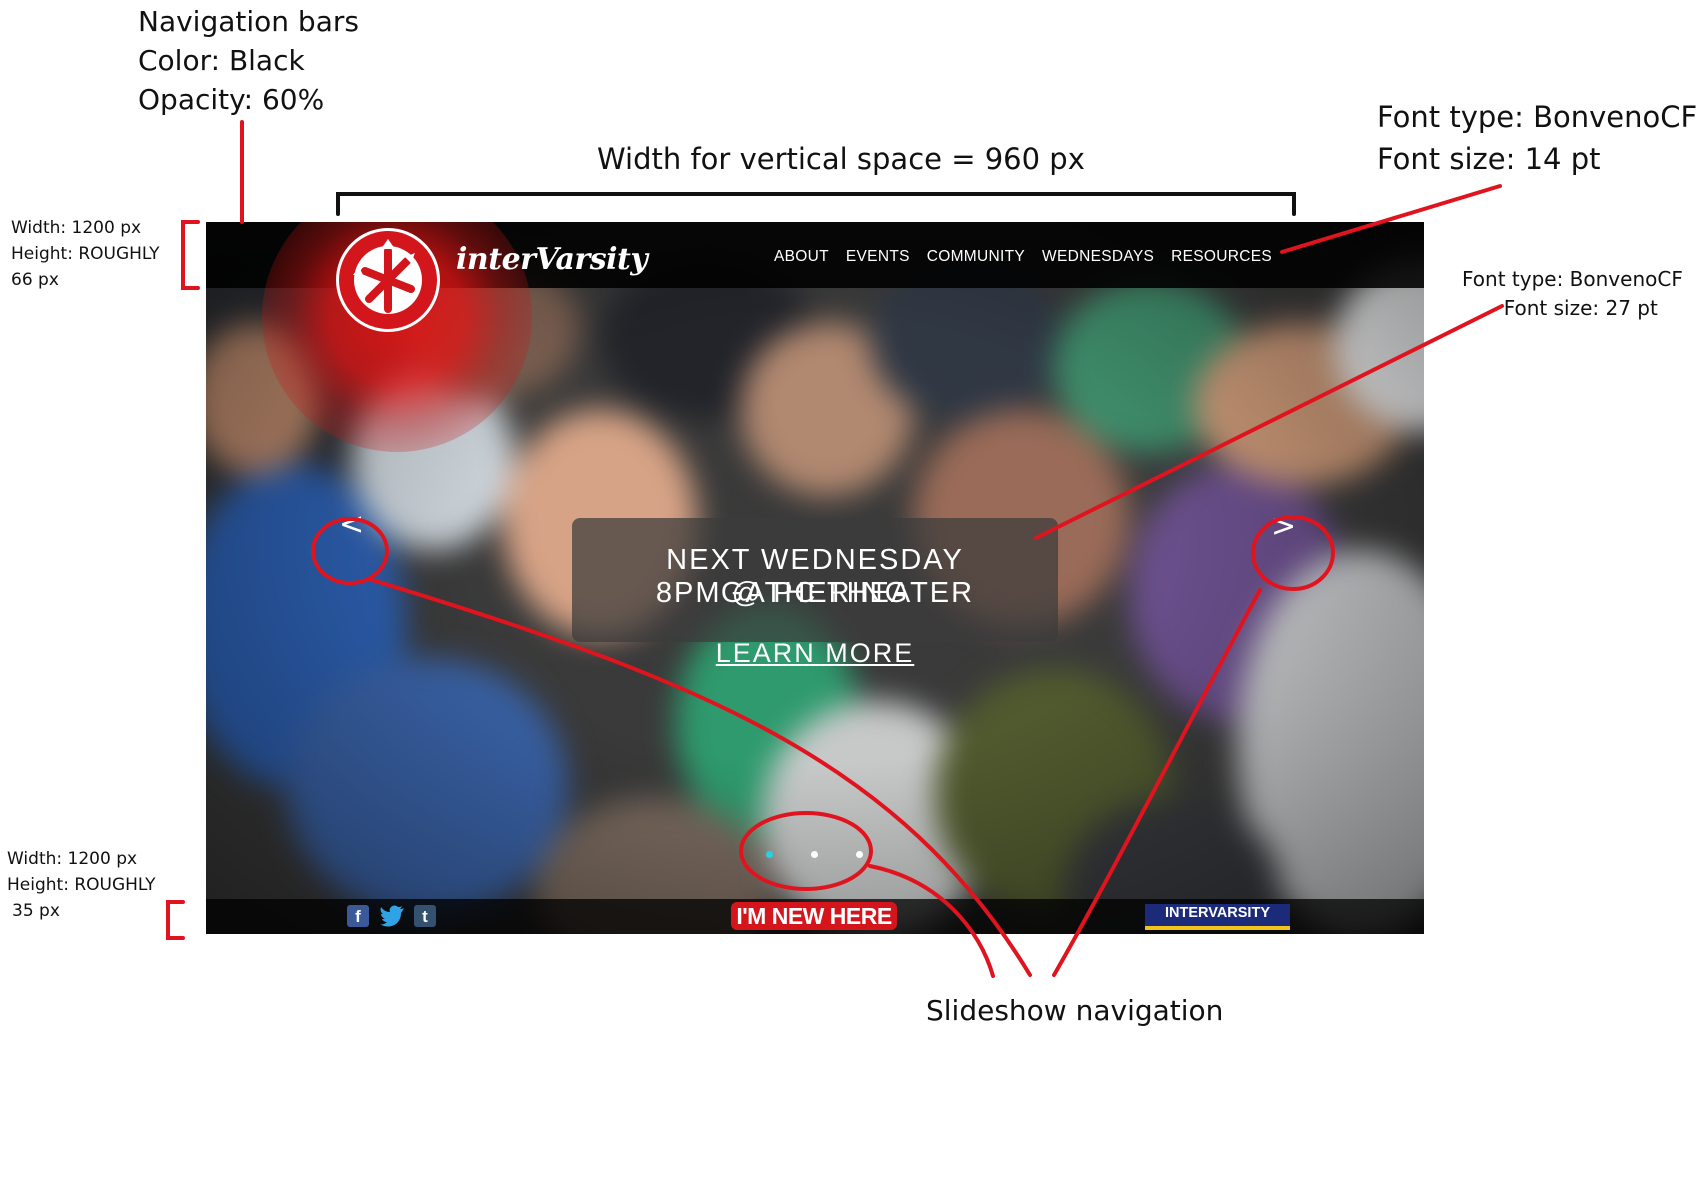 The width and height of the screenshot is (1700, 1200). Describe the element at coordinates (1391, 219) in the screenshot. I see `nav-font-pointer-line` at that location.